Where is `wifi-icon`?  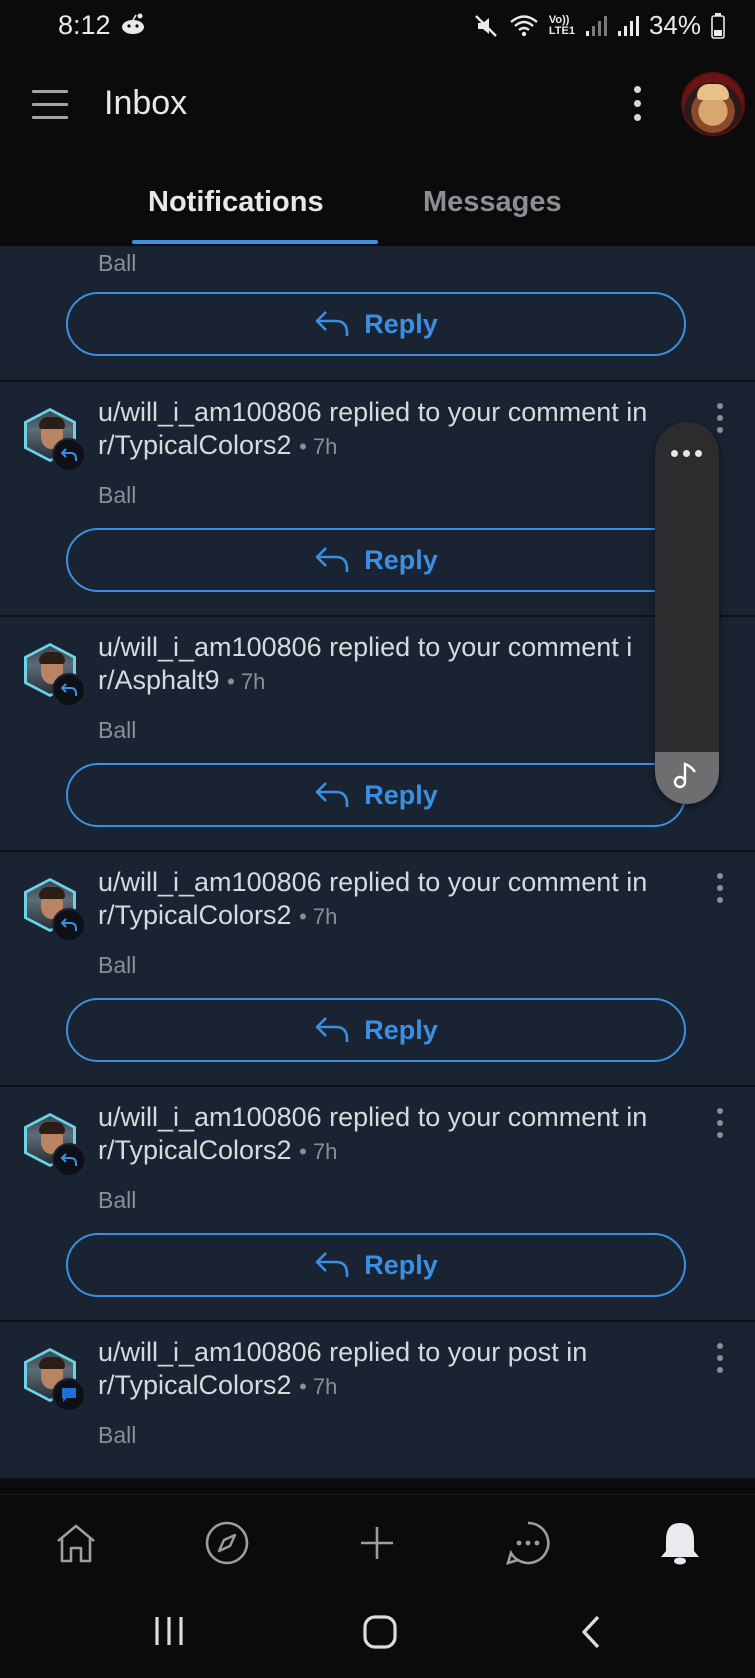 wifi-icon is located at coordinates (524, 25).